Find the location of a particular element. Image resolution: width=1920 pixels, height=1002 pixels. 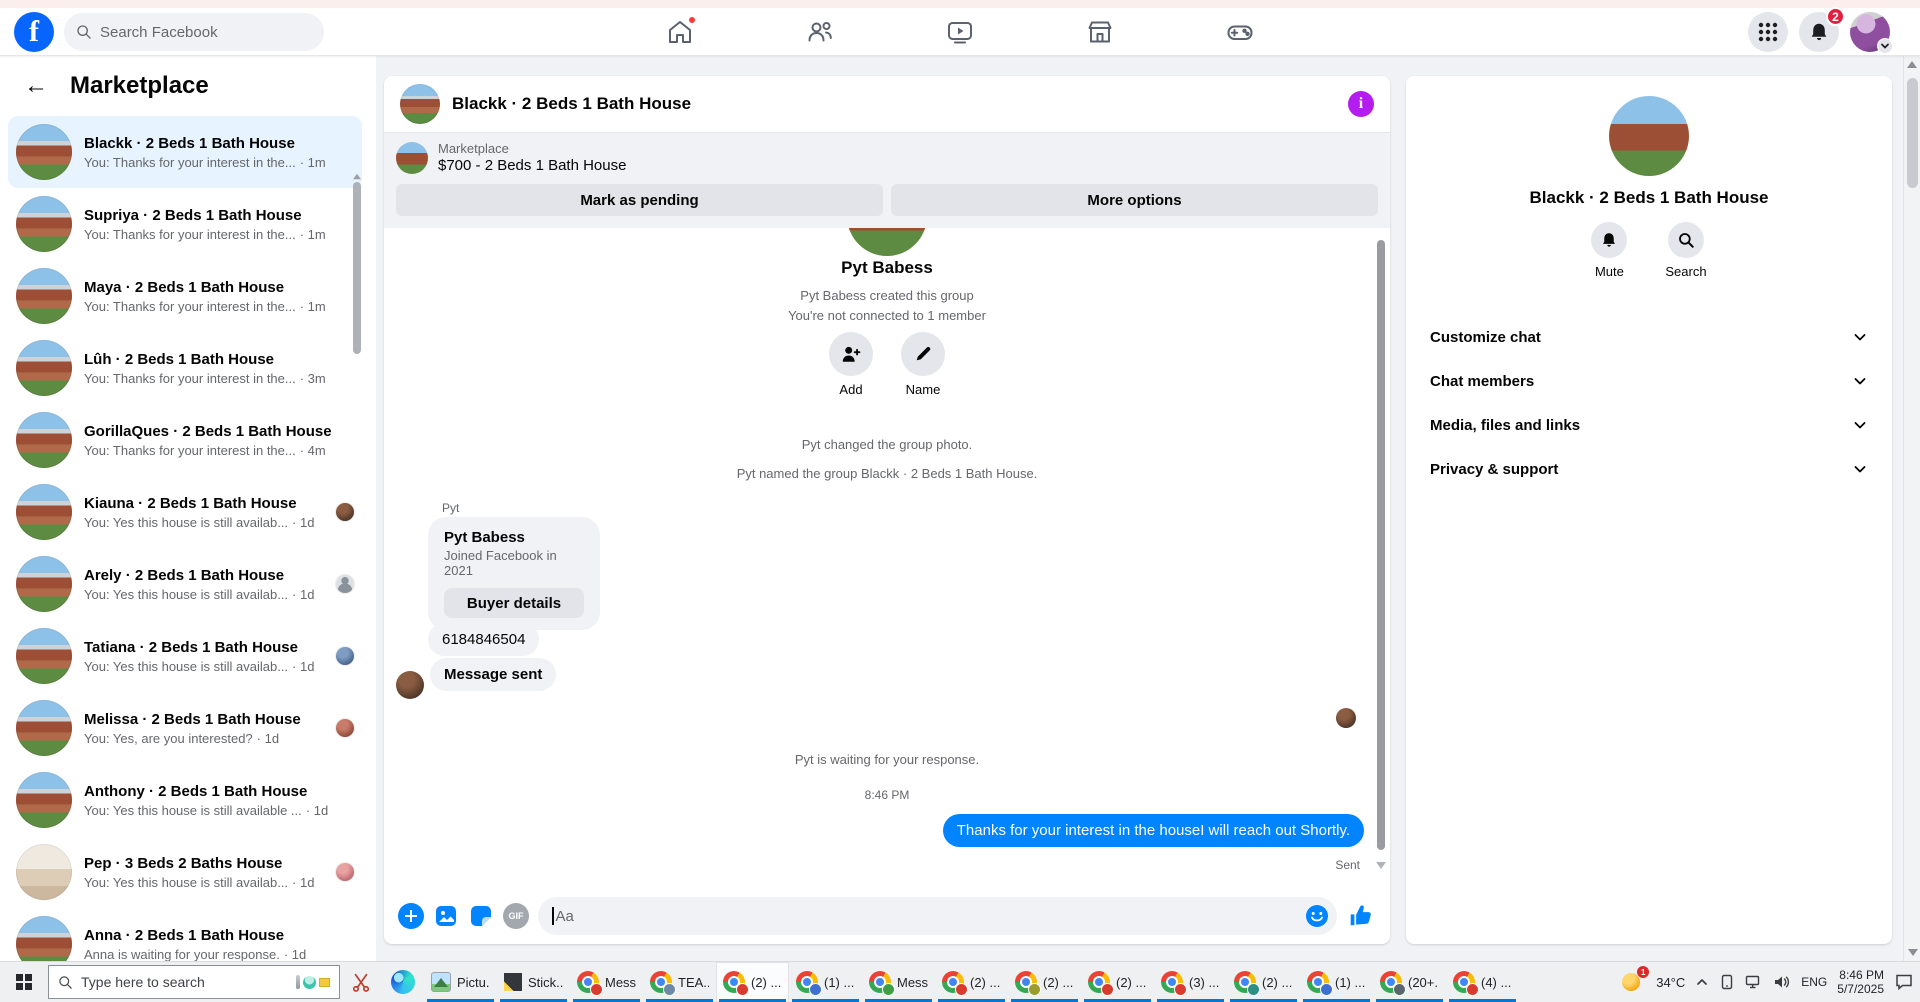

add-member-button: Add is located at coordinates (851, 364).